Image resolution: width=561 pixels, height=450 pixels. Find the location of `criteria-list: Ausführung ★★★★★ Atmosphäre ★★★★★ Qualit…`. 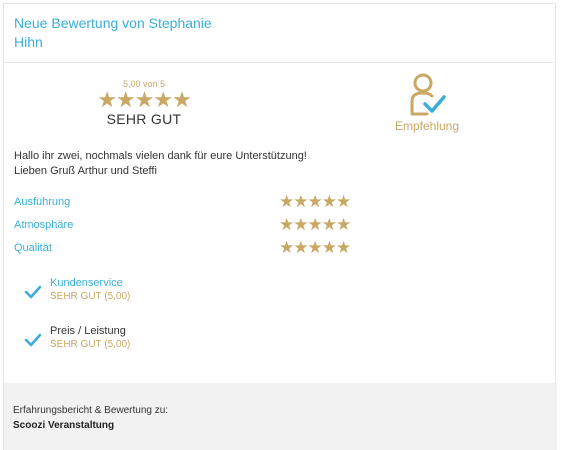

criteria-list: Ausführung ★★★★★ Atmosphäre ★★★★★ Qualit… is located at coordinates (194, 224).